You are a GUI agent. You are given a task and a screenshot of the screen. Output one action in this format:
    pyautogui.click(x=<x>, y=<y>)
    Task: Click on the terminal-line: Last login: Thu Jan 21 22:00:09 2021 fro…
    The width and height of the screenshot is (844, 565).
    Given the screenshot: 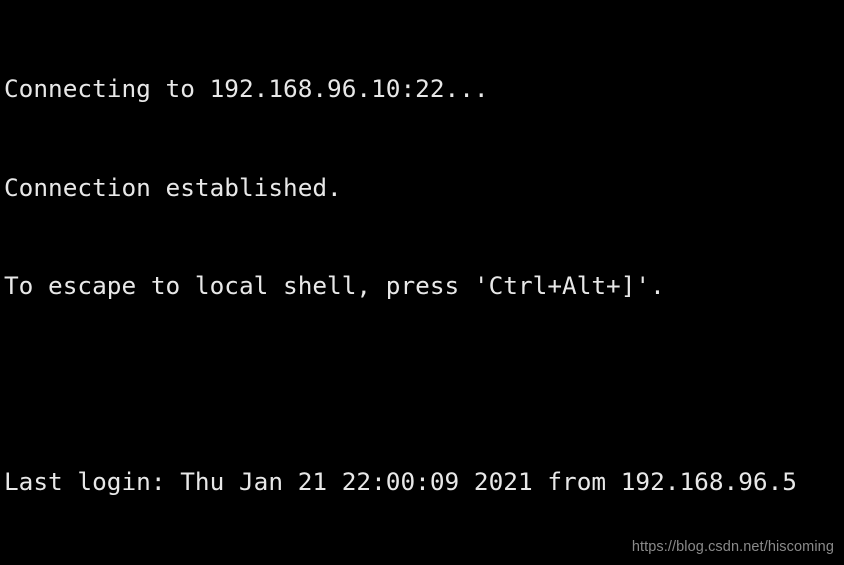 What is the action you would take?
    pyautogui.click(x=400, y=481)
    